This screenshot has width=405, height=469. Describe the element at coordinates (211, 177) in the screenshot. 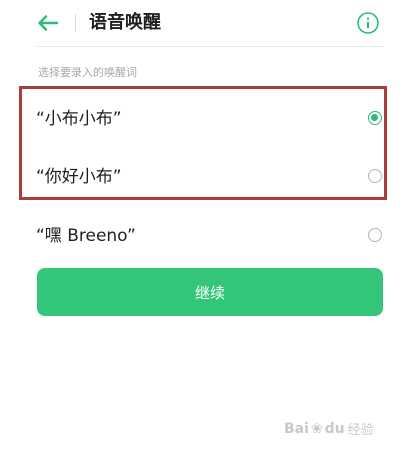

I see `wake-word-option-nihao: “你好小布”` at that location.